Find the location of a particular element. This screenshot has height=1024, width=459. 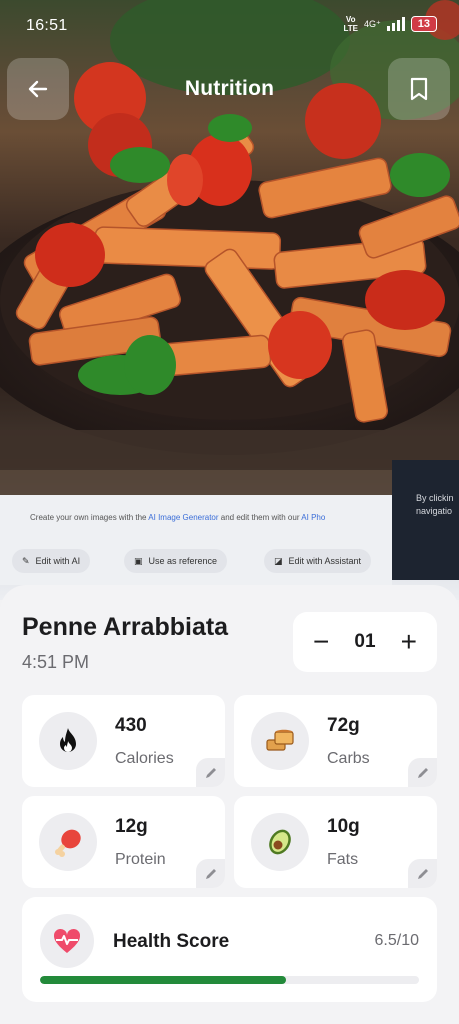

health-score-card: Health Score 6.5/10 is located at coordinates (229, 949).